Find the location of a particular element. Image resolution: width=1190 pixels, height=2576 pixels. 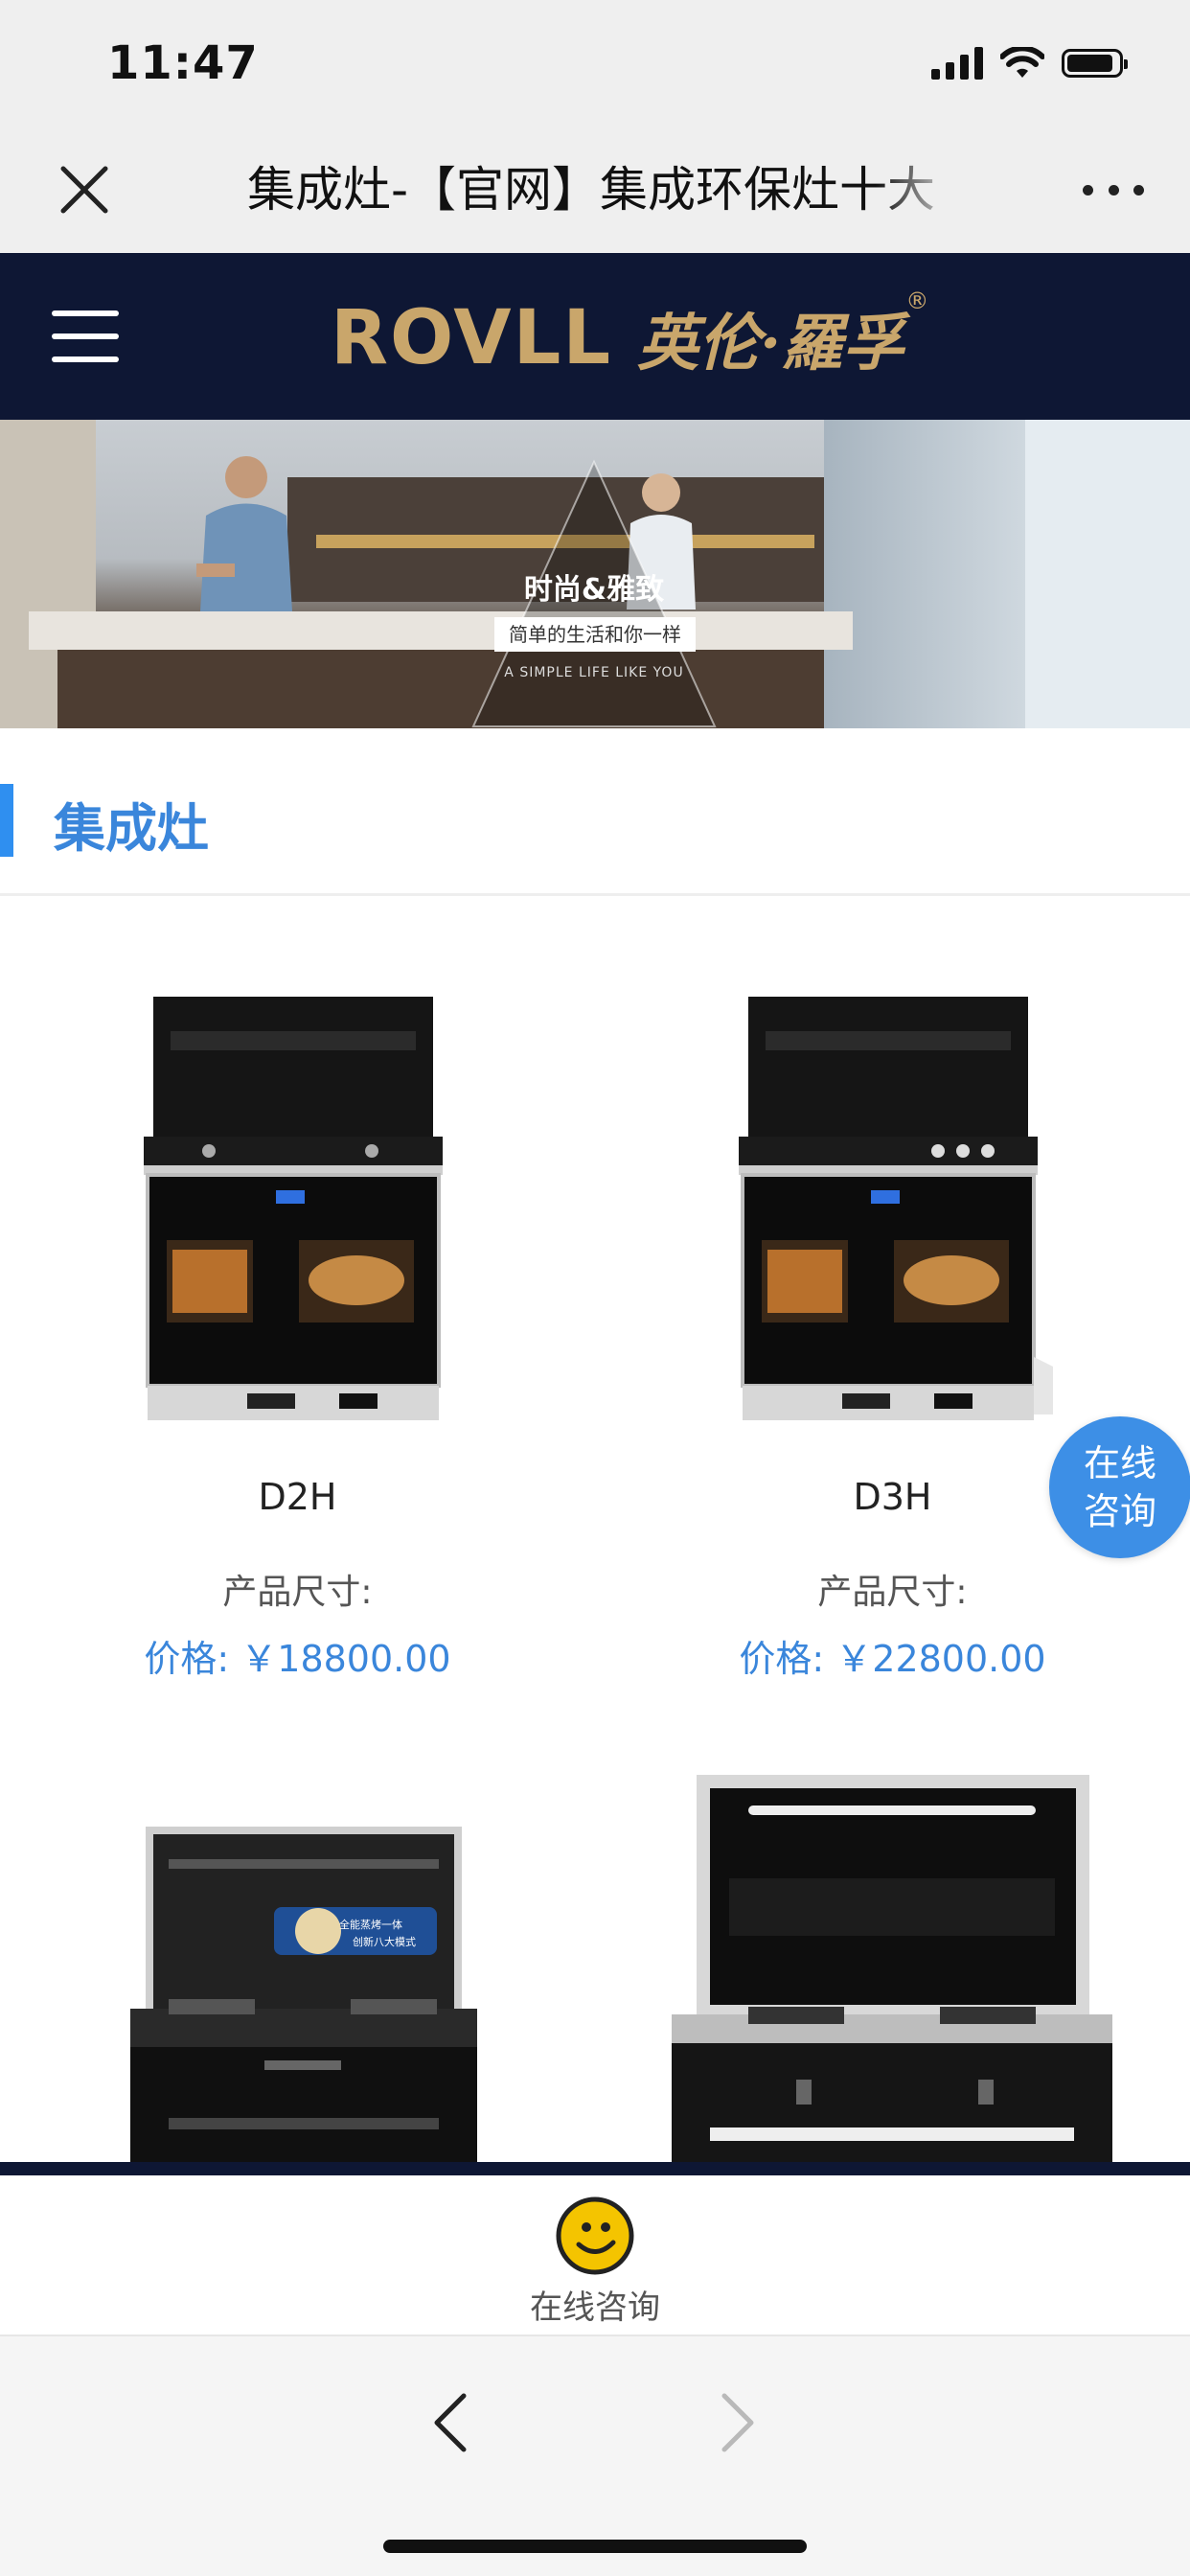

logo-text-cn: 英伦·羅孚 is located at coordinates (771, 344).